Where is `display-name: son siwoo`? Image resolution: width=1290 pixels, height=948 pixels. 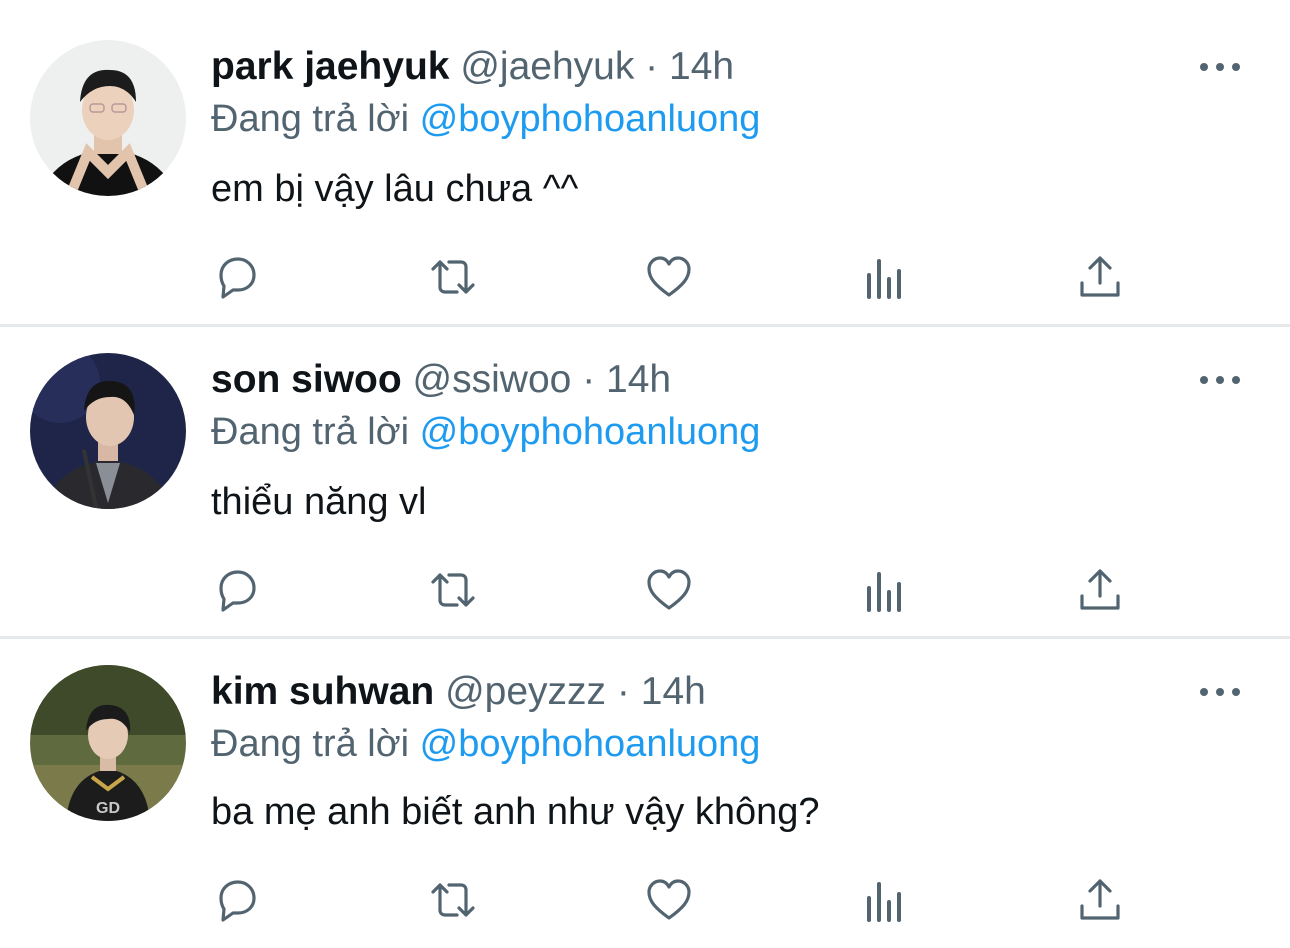 display-name: son siwoo is located at coordinates (306, 379).